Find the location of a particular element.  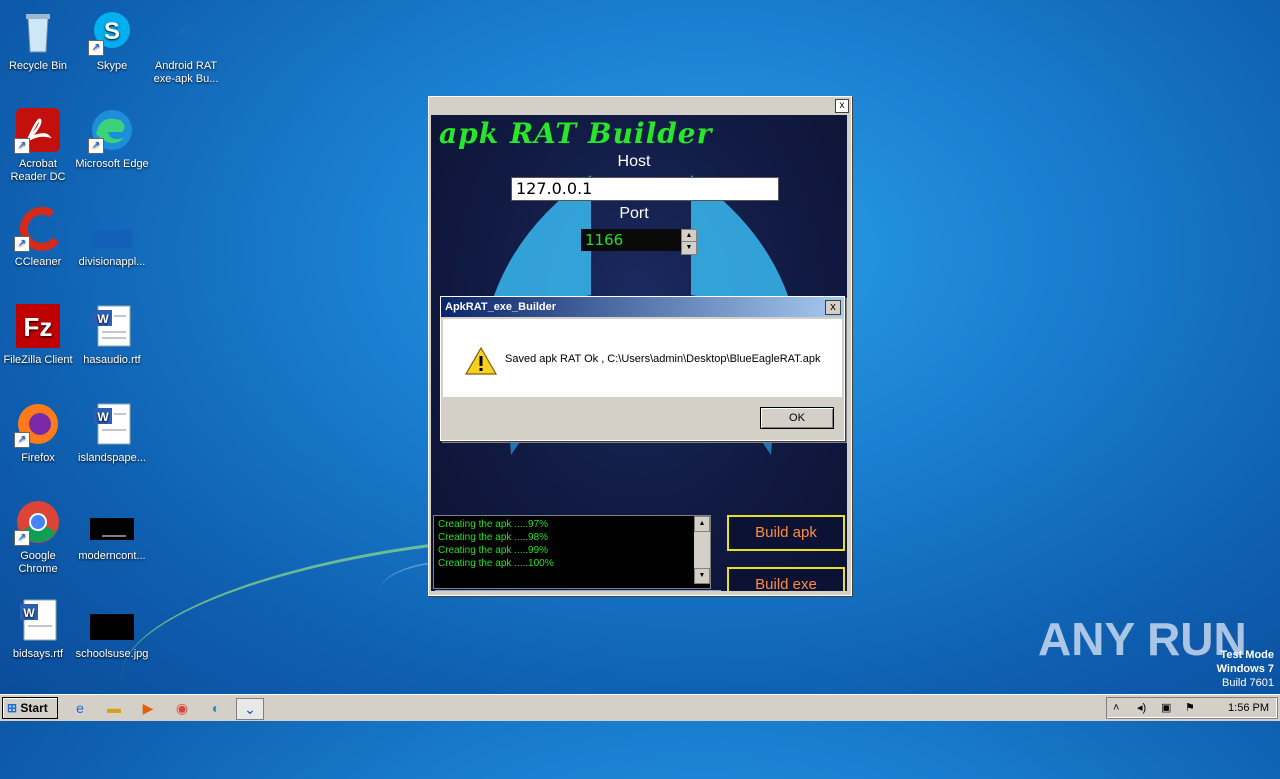

skype-icon: S ↗ is located at coordinates (112, 32).